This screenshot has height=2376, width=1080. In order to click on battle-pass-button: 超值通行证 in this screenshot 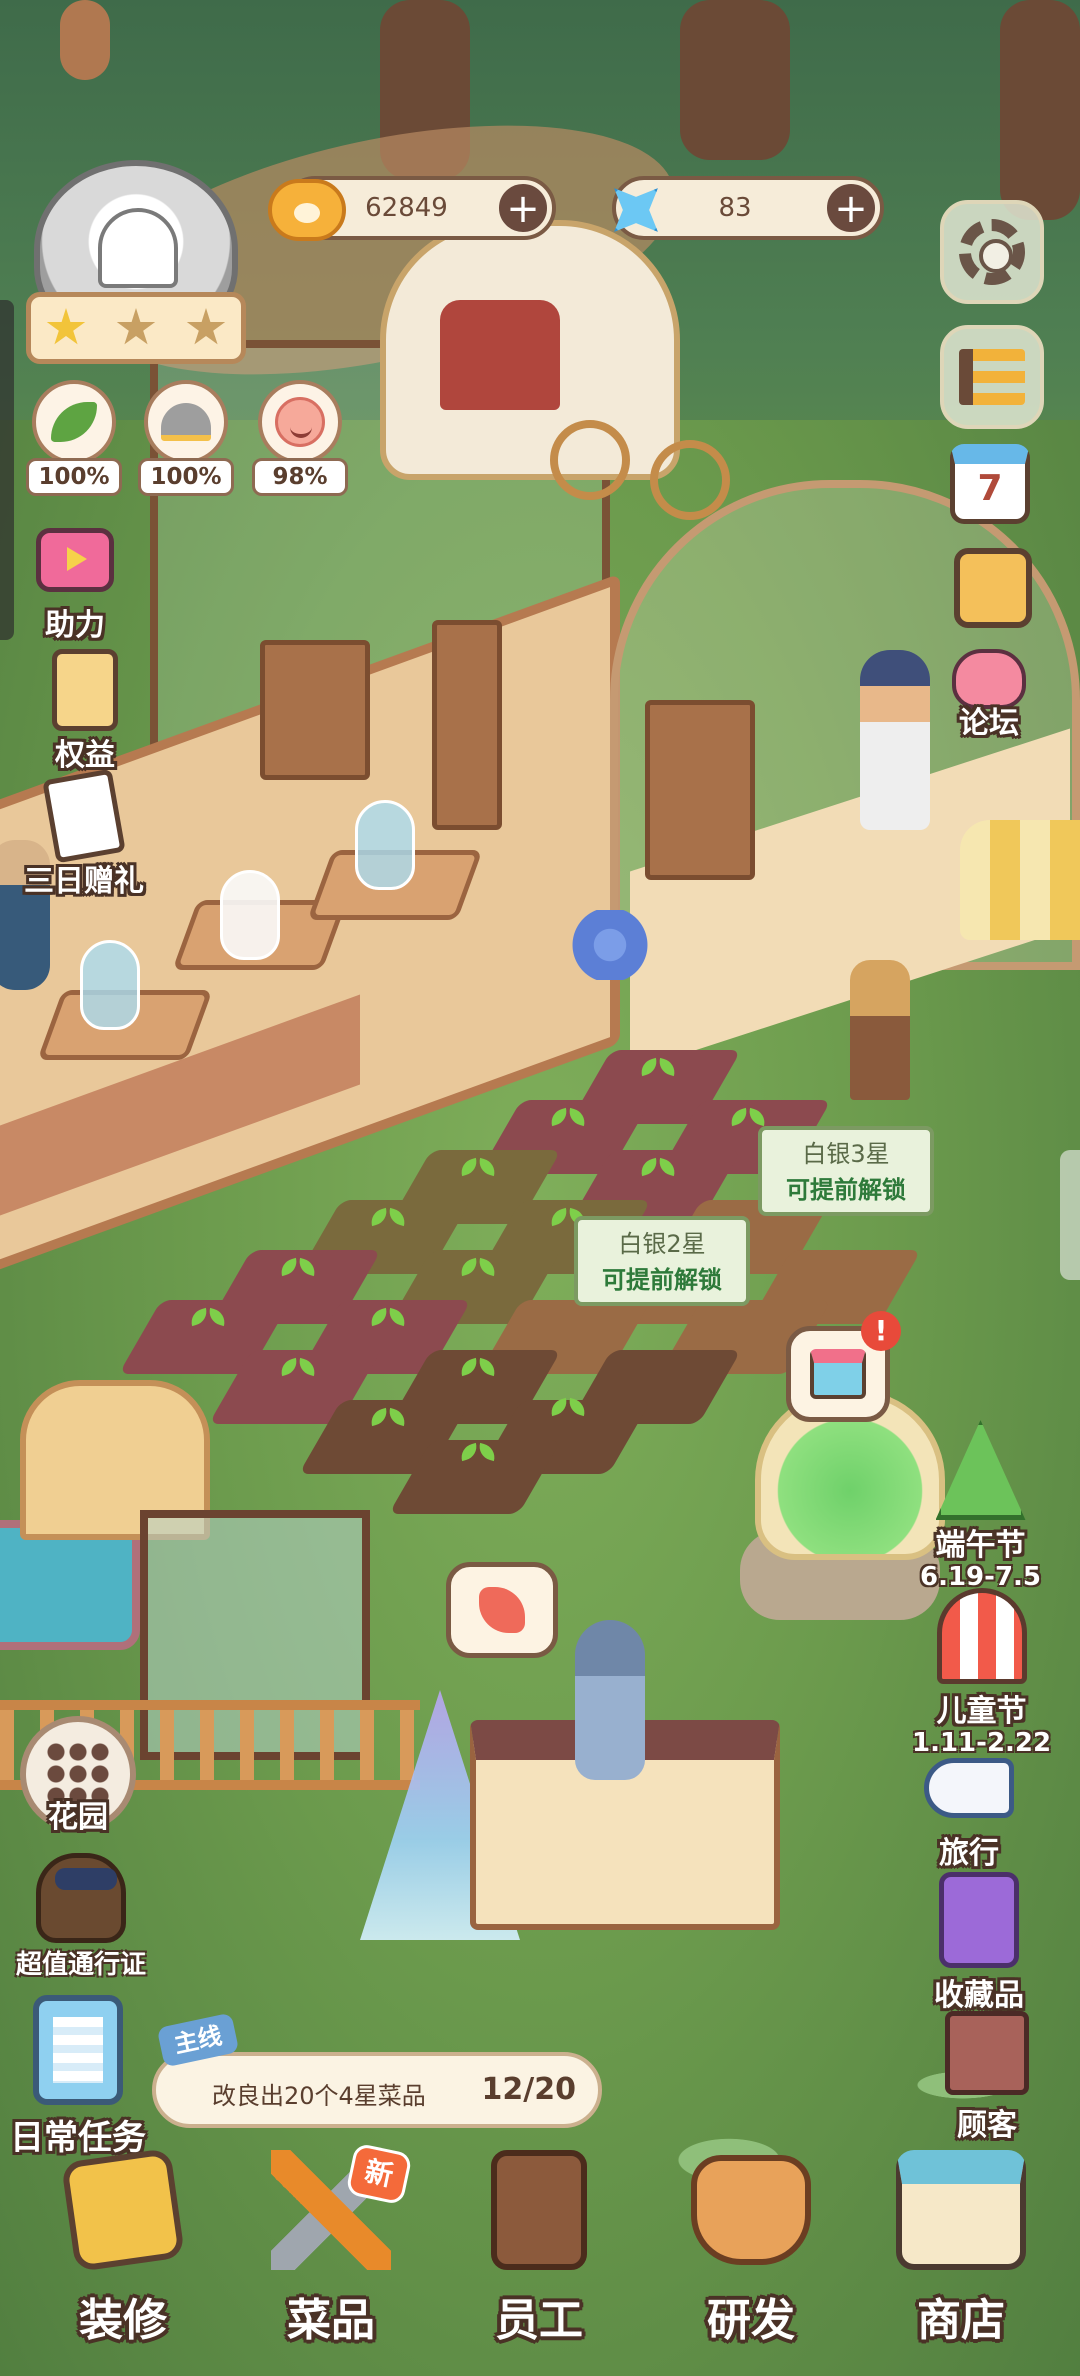, I will do `click(81, 1915)`.